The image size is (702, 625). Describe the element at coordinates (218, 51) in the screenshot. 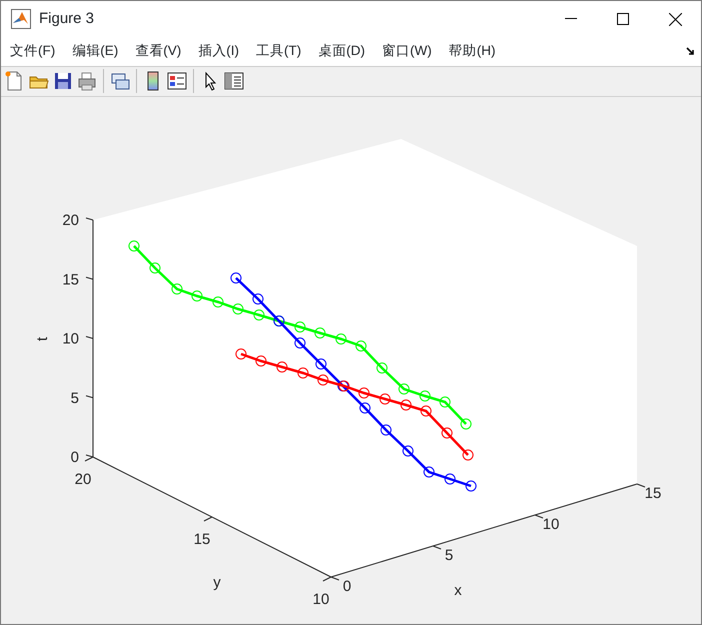

I see `menu-item: 插入(I)` at that location.